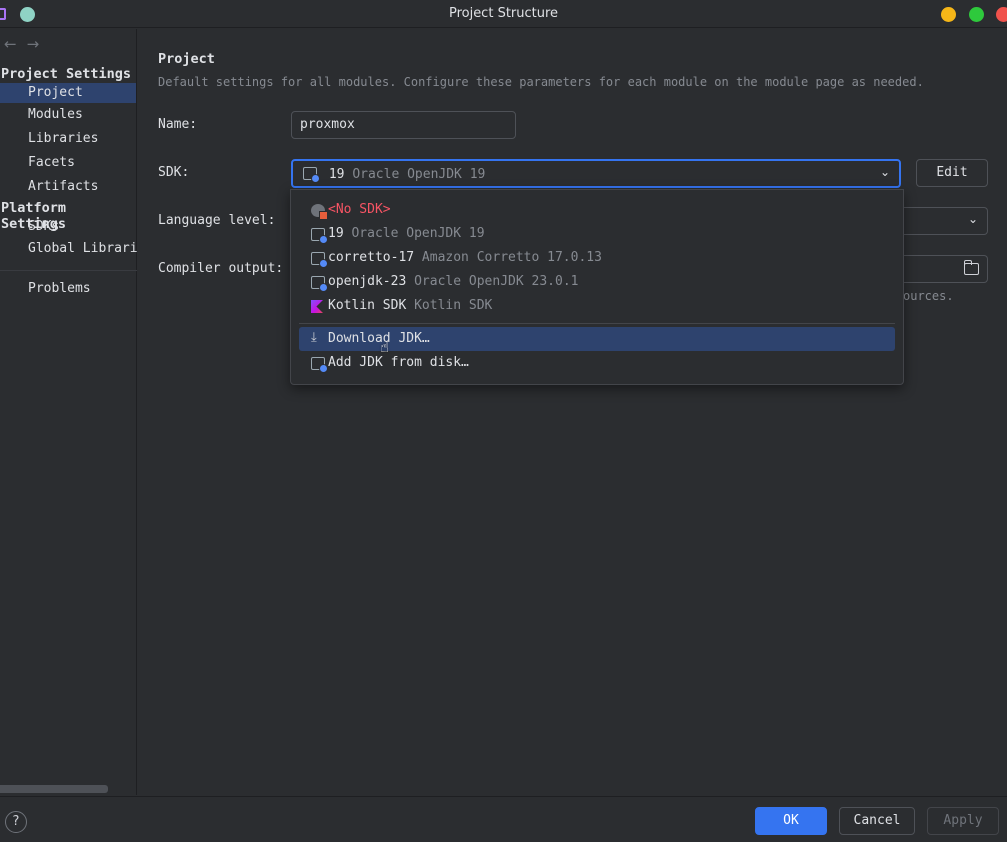 Image resolution: width=1007 pixels, height=842 pixels. Describe the element at coordinates (1001, 14) in the screenshot. I see `close-button` at that location.